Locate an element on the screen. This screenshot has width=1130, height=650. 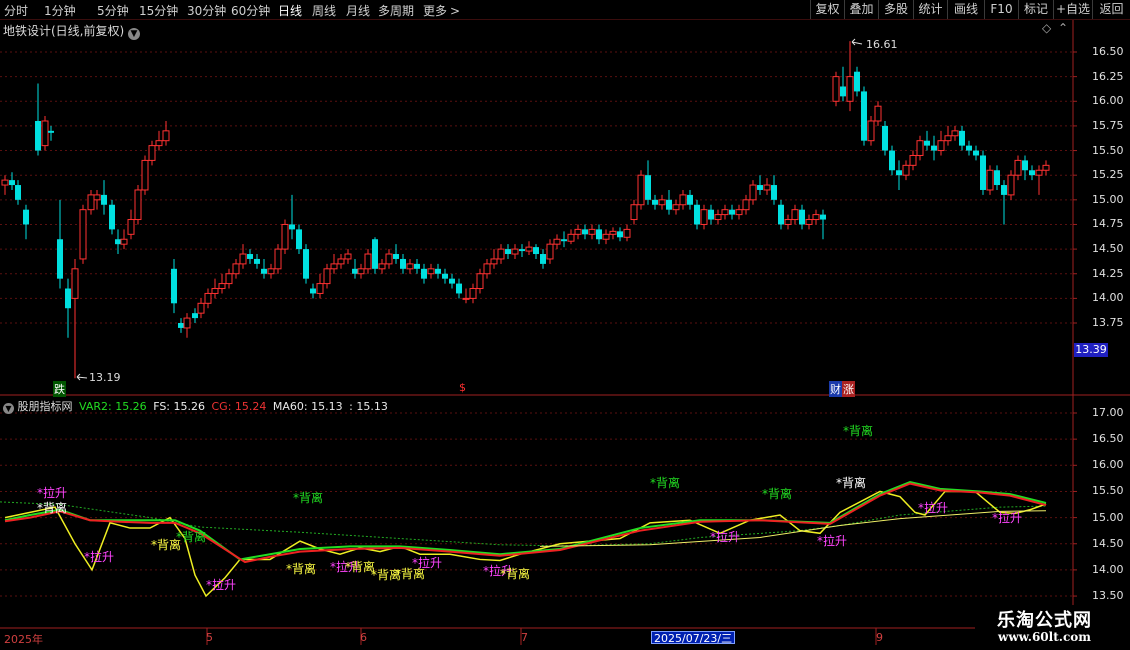
indicator-tick: 16.00 is located at coordinates (1108, 465).